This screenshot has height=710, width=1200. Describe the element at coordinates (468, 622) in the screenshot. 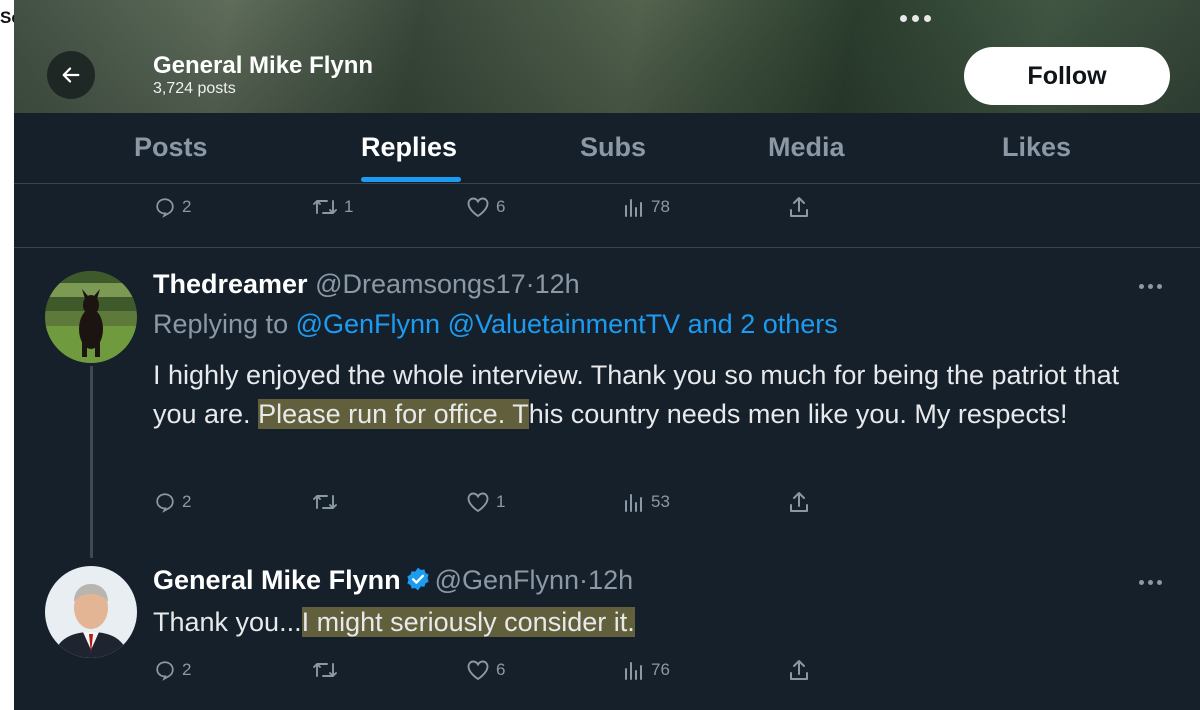

I see `highlighted-text: I might seriously consider it.` at that location.